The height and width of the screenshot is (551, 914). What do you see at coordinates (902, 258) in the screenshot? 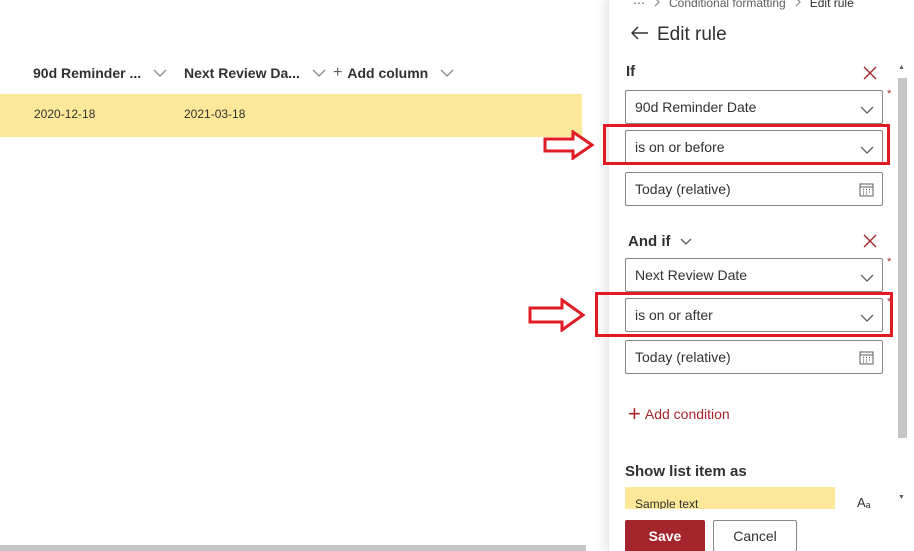
I see `scrollbar-thumb` at bounding box center [902, 258].